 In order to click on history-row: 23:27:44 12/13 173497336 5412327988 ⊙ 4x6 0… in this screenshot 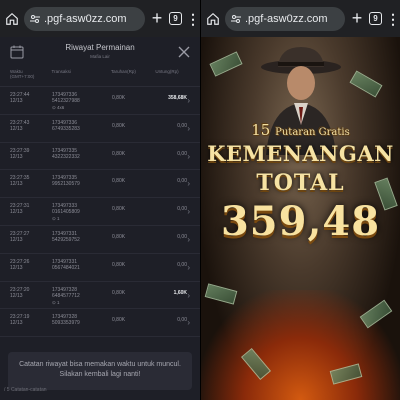, I will do `click(100, 101)`.